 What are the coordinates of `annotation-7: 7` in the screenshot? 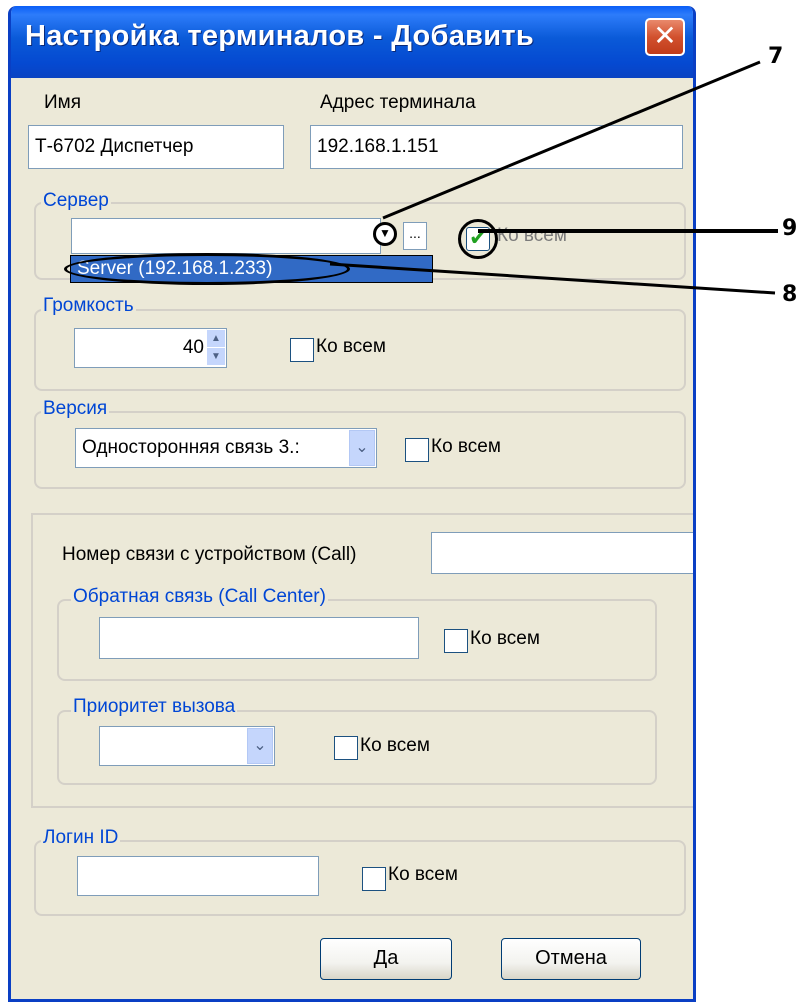 It's located at (776, 56).